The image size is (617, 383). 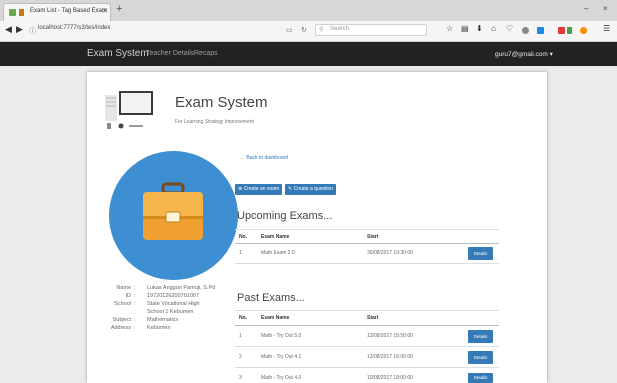 I want to click on profile-value-name: Lukas Anggun Pamuji, S.Pd, so click(x=181, y=288).